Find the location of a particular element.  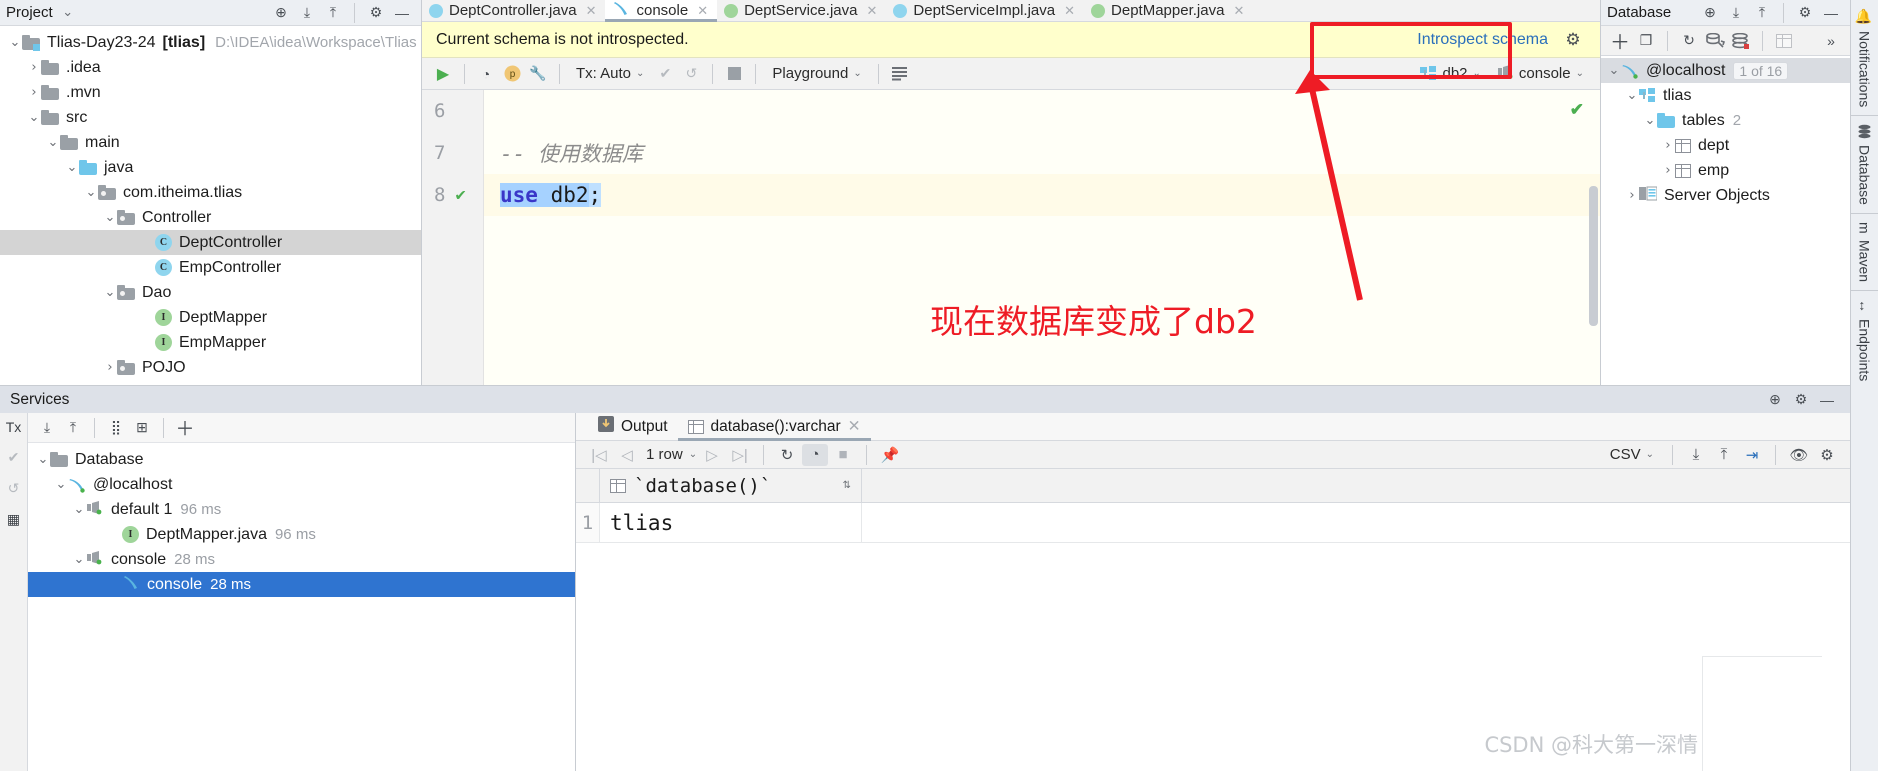

editor-tab: console ✕ is located at coordinates (661, 11).